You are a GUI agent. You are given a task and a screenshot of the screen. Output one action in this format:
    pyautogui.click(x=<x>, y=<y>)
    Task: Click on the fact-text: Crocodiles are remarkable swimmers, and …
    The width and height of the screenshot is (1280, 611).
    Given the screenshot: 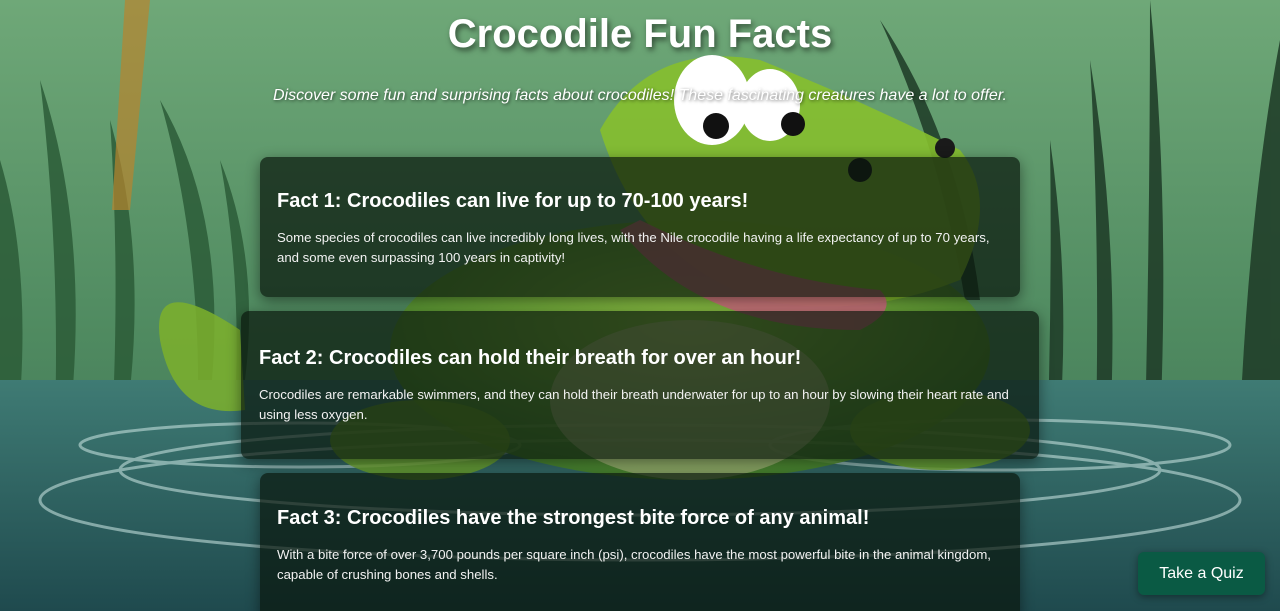 What is the action you would take?
    pyautogui.click(x=634, y=404)
    